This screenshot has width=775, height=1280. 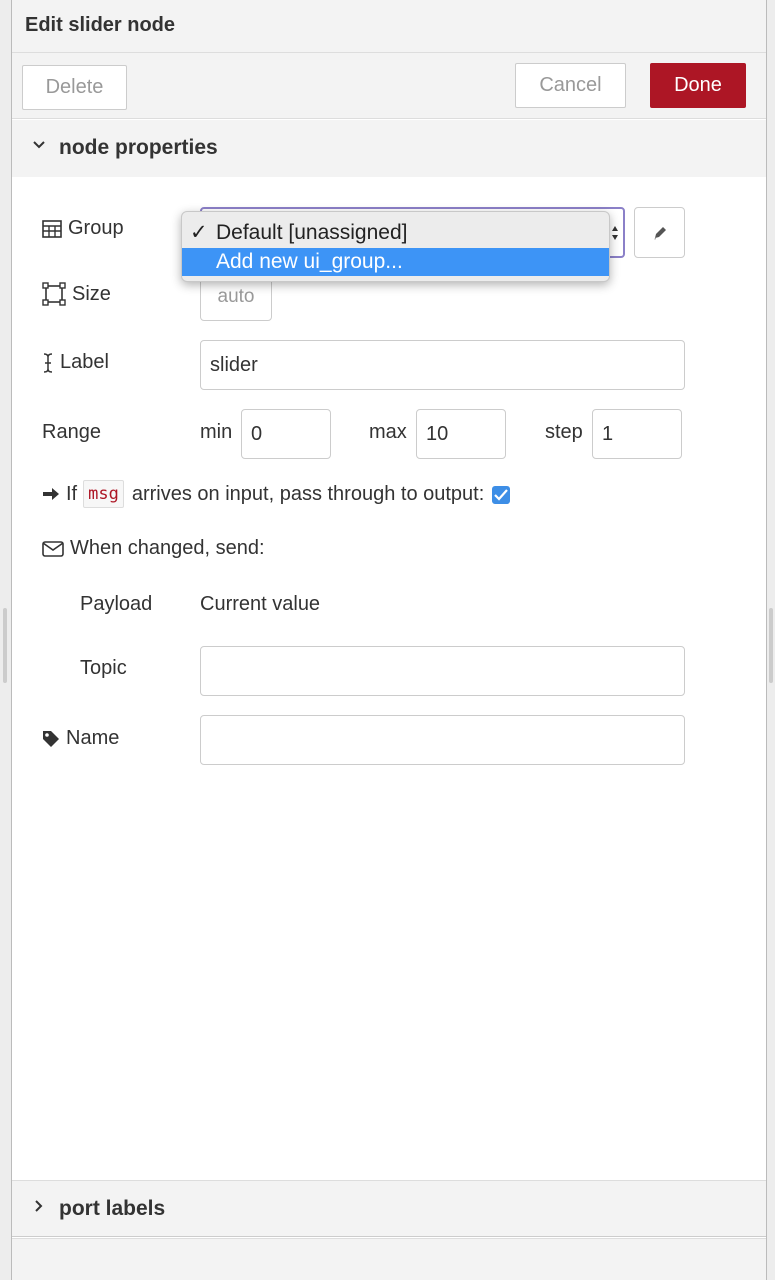 I want to click on name-input, so click(x=442, y=740).